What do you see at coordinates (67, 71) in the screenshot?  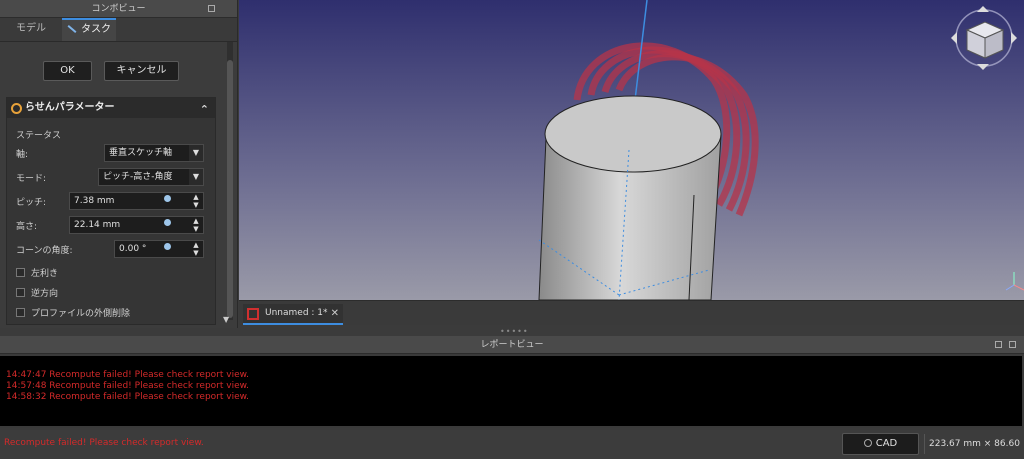 I see `ok-button: OK` at bounding box center [67, 71].